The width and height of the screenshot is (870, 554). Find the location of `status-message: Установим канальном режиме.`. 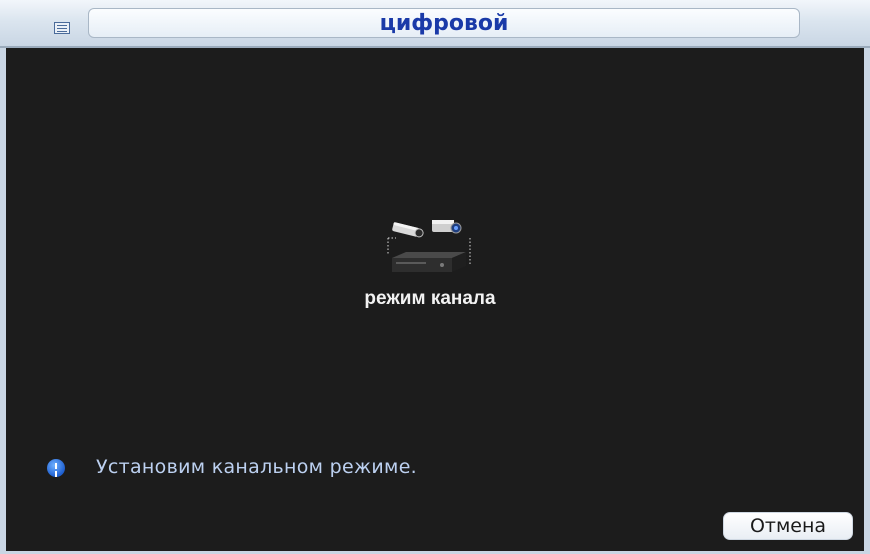

status-message: Установим канальном режиме. is located at coordinates (257, 467).